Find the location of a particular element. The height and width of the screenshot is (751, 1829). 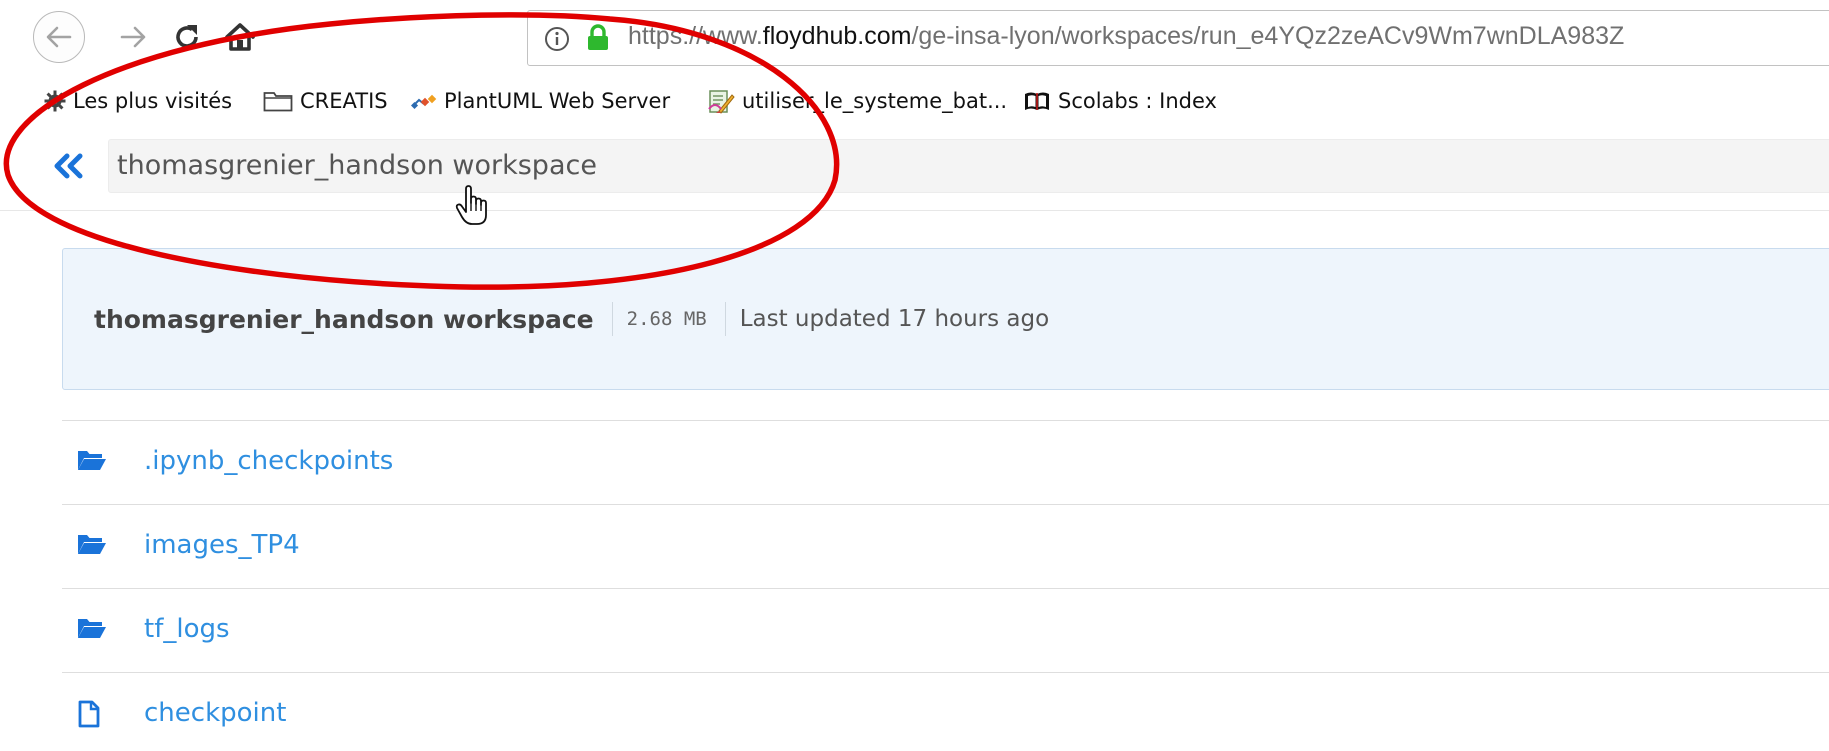

file-row-images-tp4: images_TP4 is located at coordinates (945, 546).